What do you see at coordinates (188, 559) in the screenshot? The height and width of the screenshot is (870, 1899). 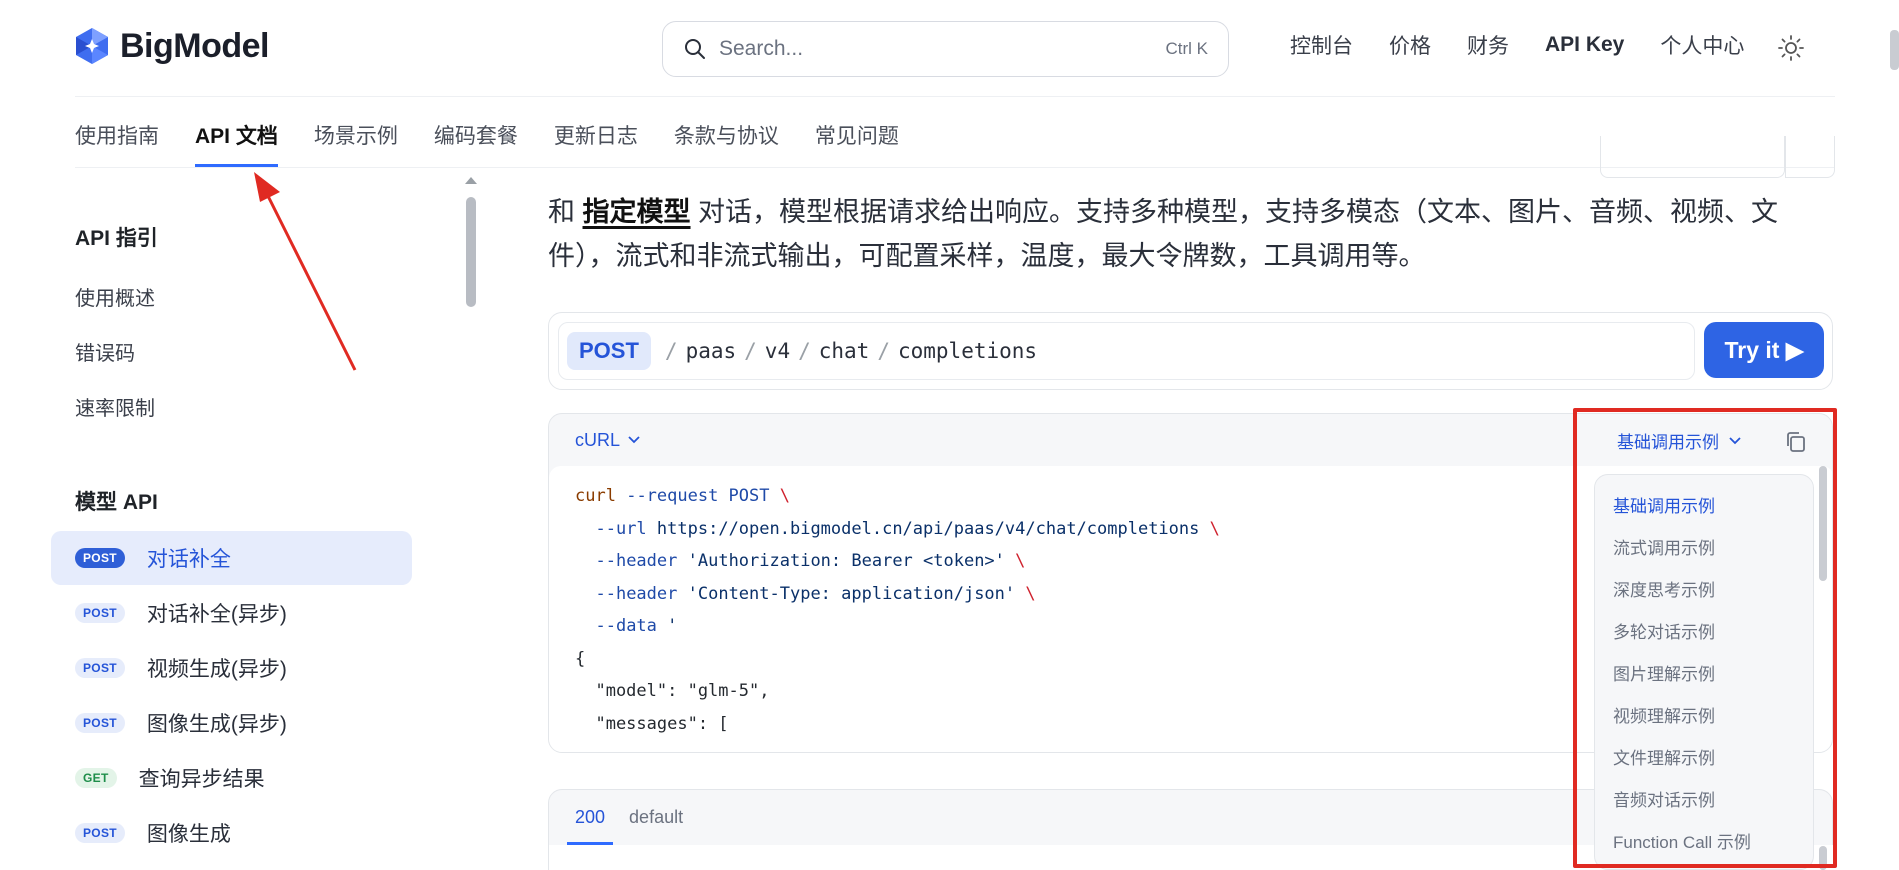 I see `sidebar-item-label: 对话补全` at bounding box center [188, 559].